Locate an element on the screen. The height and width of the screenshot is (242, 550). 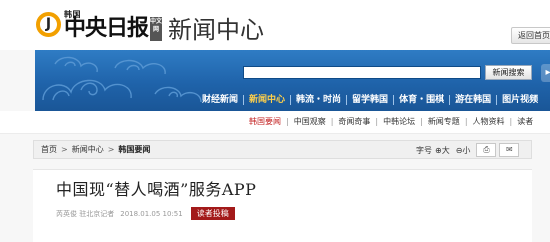
main-nav: 财经新闻 新闻中心 韩流・时尚 留学韩国 体育・围棋 游在韩国 图片视频 is located at coordinates (370, 100).